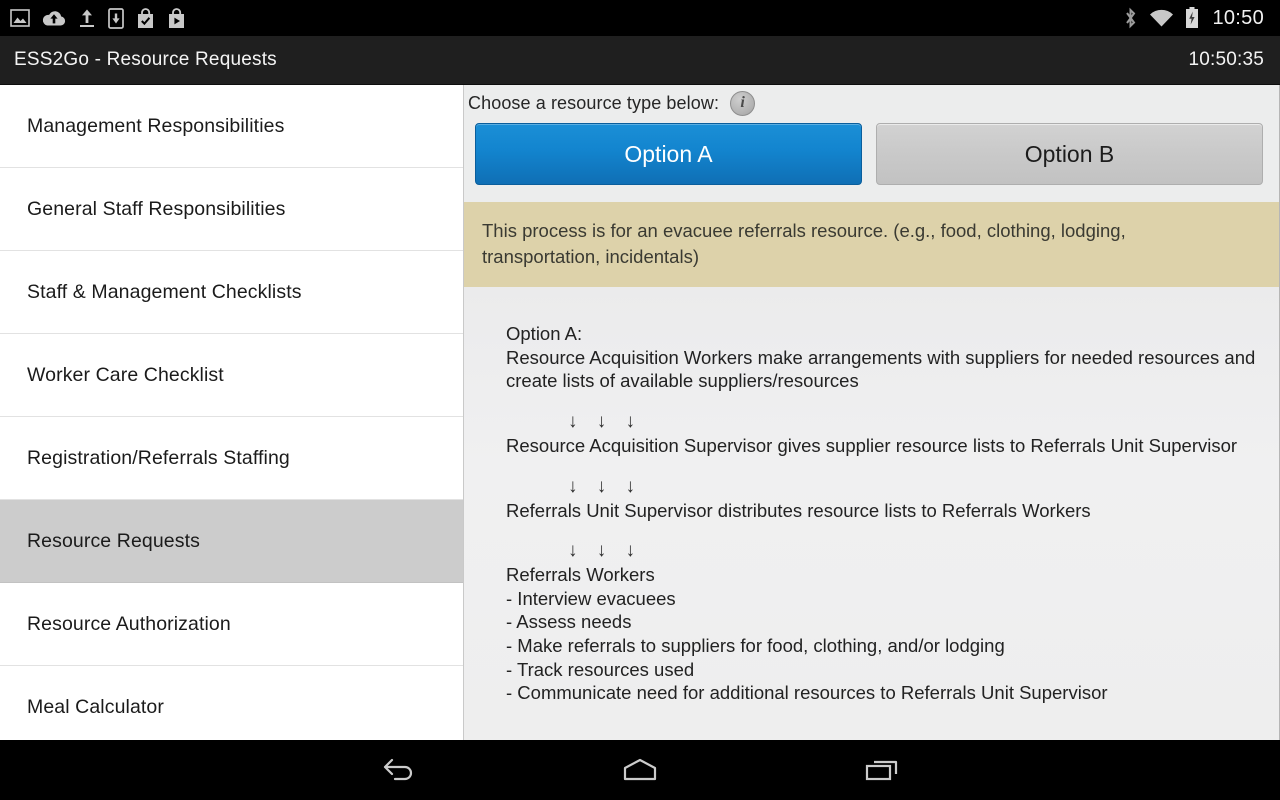  What do you see at coordinates (54, 18) in the screenshot?
I see `cloud-upload-icon` at bounding box center [54, 18].